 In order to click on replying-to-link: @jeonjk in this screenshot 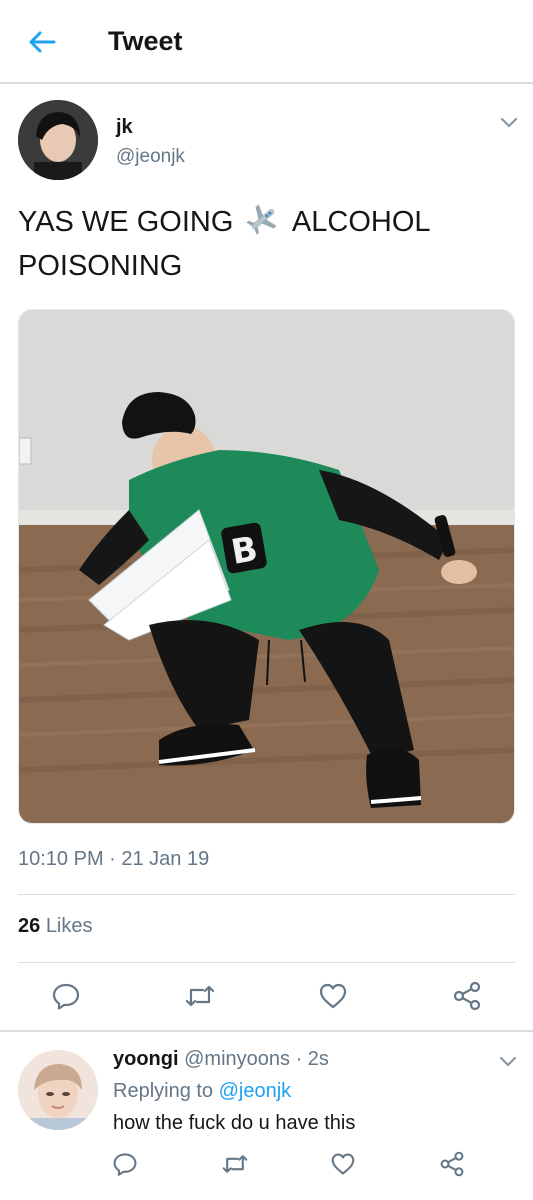, I will do `click(255, 1091)`.